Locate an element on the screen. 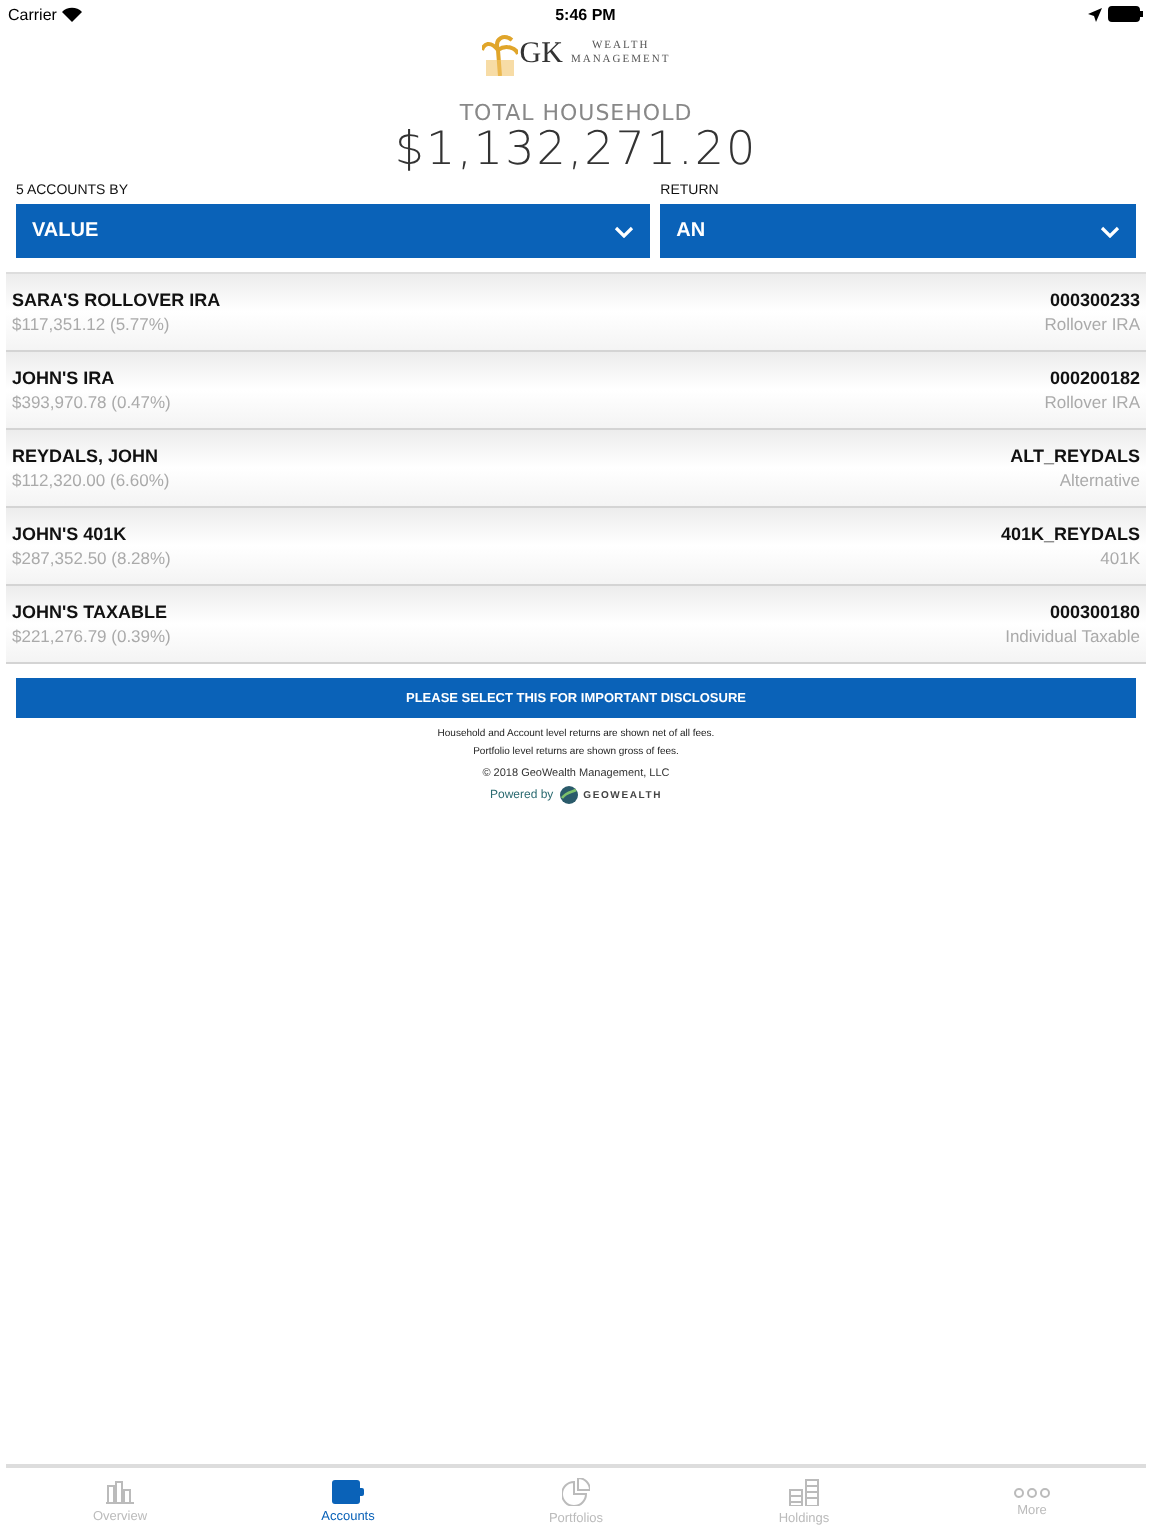  account-row: JOHN'S 401K $287,352.50 (8.28%) 401K_REYDALS 401K is located at coordinates (576, 547).